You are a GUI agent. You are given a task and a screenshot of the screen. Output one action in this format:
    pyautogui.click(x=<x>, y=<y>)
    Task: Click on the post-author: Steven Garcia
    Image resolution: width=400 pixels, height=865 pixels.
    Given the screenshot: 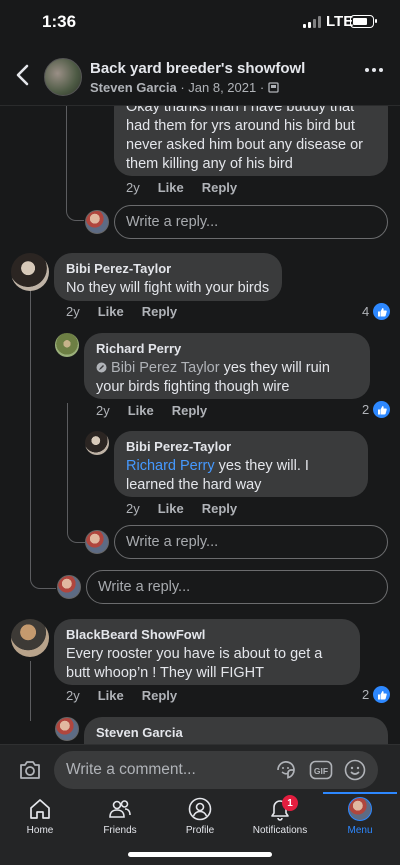 What is the action you would take?
    pyautogui.click(x=133, y=87)
    